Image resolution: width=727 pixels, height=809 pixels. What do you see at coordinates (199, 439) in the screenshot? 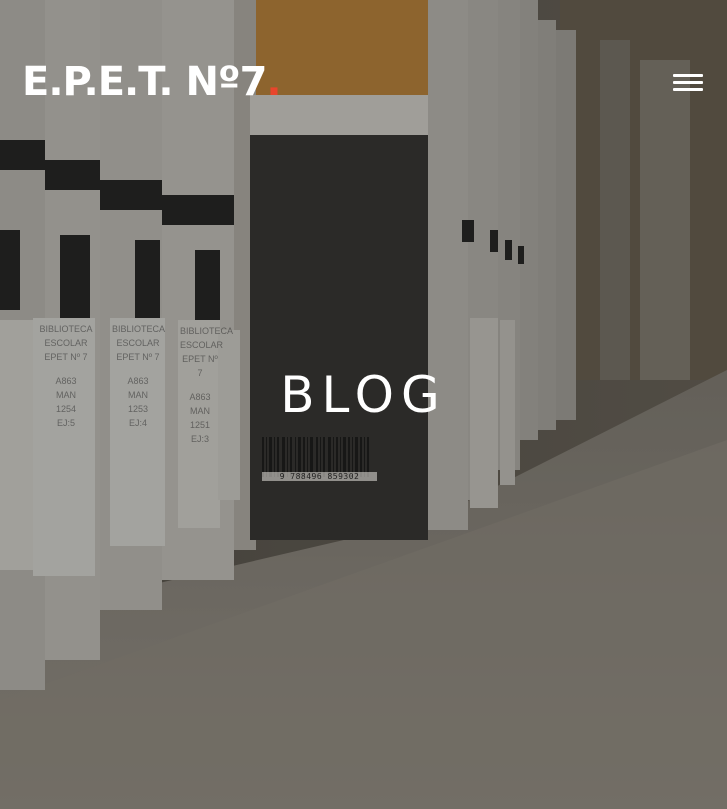
I see `book-label-line: EJ:3` at bounding box center [199, 439].